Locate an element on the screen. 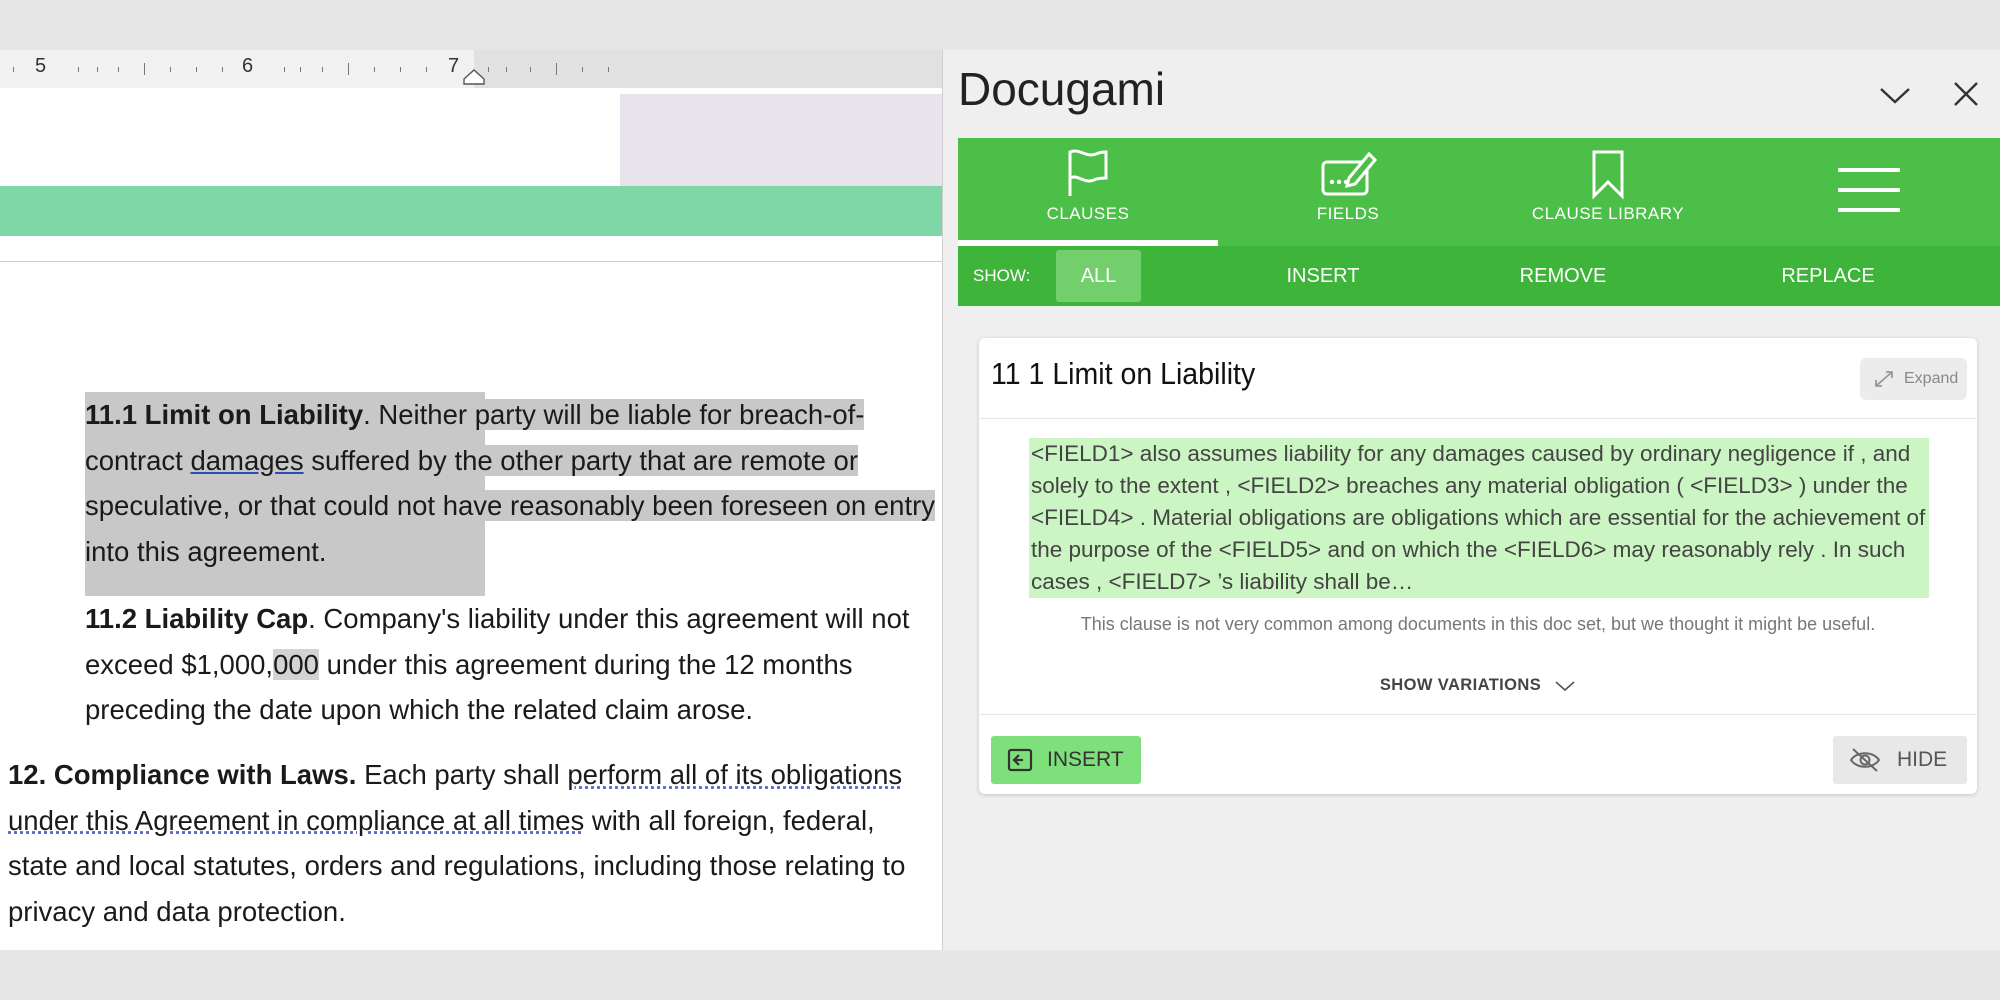 The image size is (2000, 1000). tab-label: FIELDS is located at coordinates (1348, 213).